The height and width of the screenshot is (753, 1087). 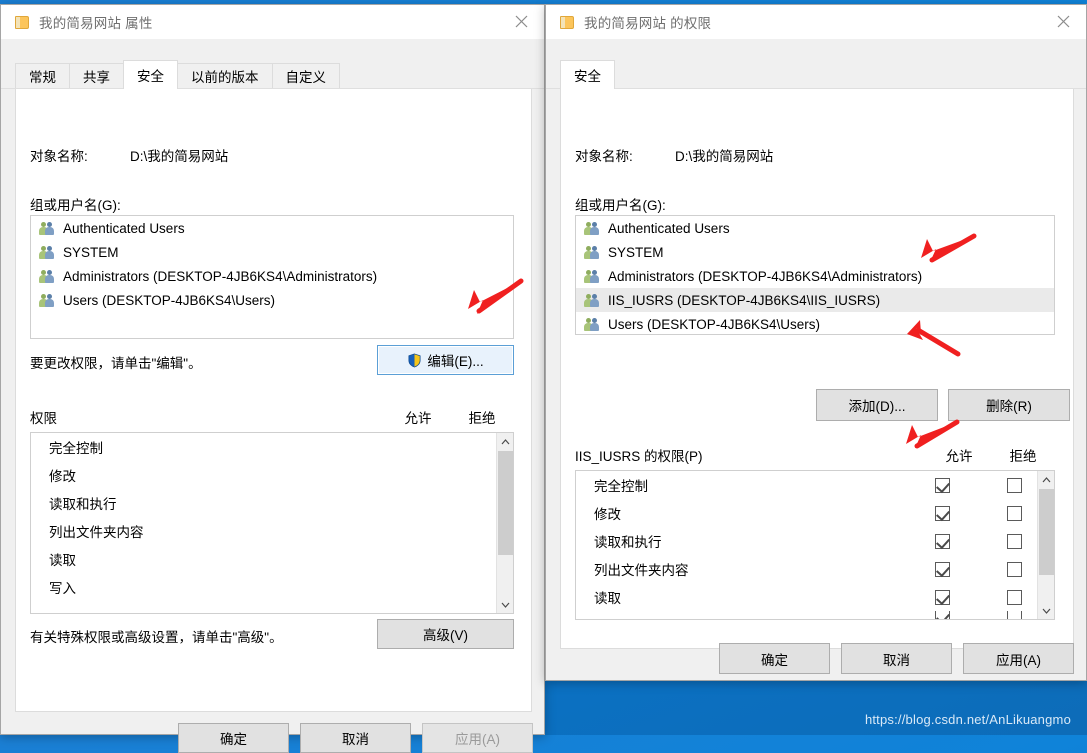 I want to click on properties-tabstrip: 常规 共享 安全 以前的版本 自定义, so click(x=272, y=74).